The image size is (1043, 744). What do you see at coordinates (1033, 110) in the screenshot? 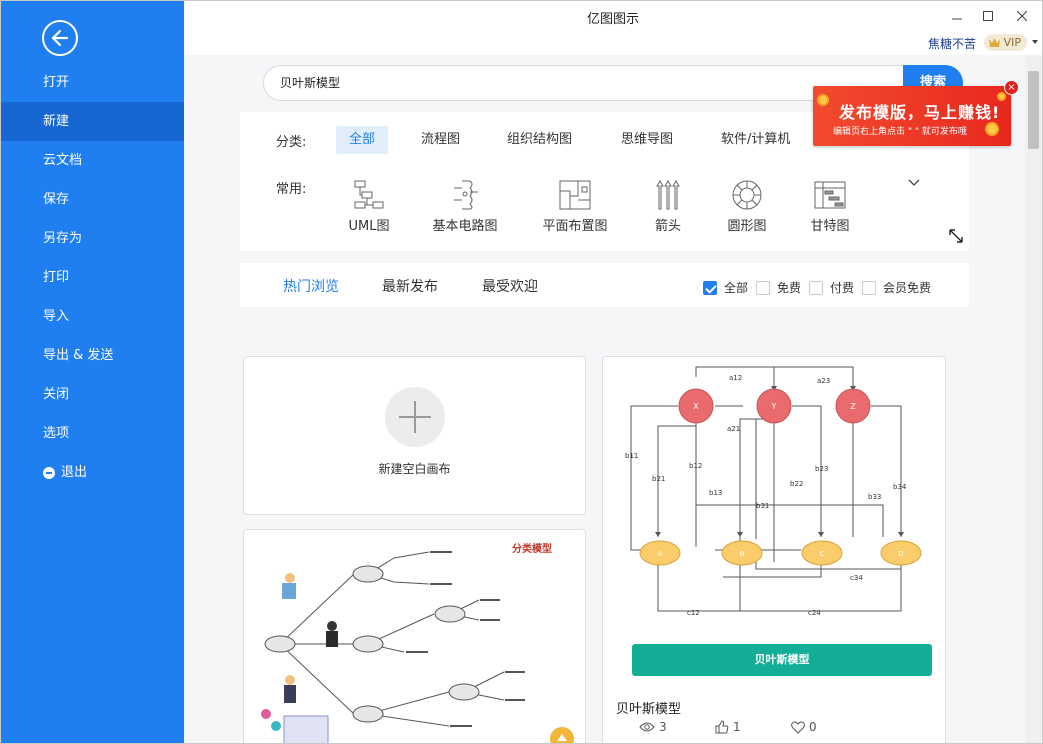
I see `scrollbar-thumb` at bounding box center [1033, 110].